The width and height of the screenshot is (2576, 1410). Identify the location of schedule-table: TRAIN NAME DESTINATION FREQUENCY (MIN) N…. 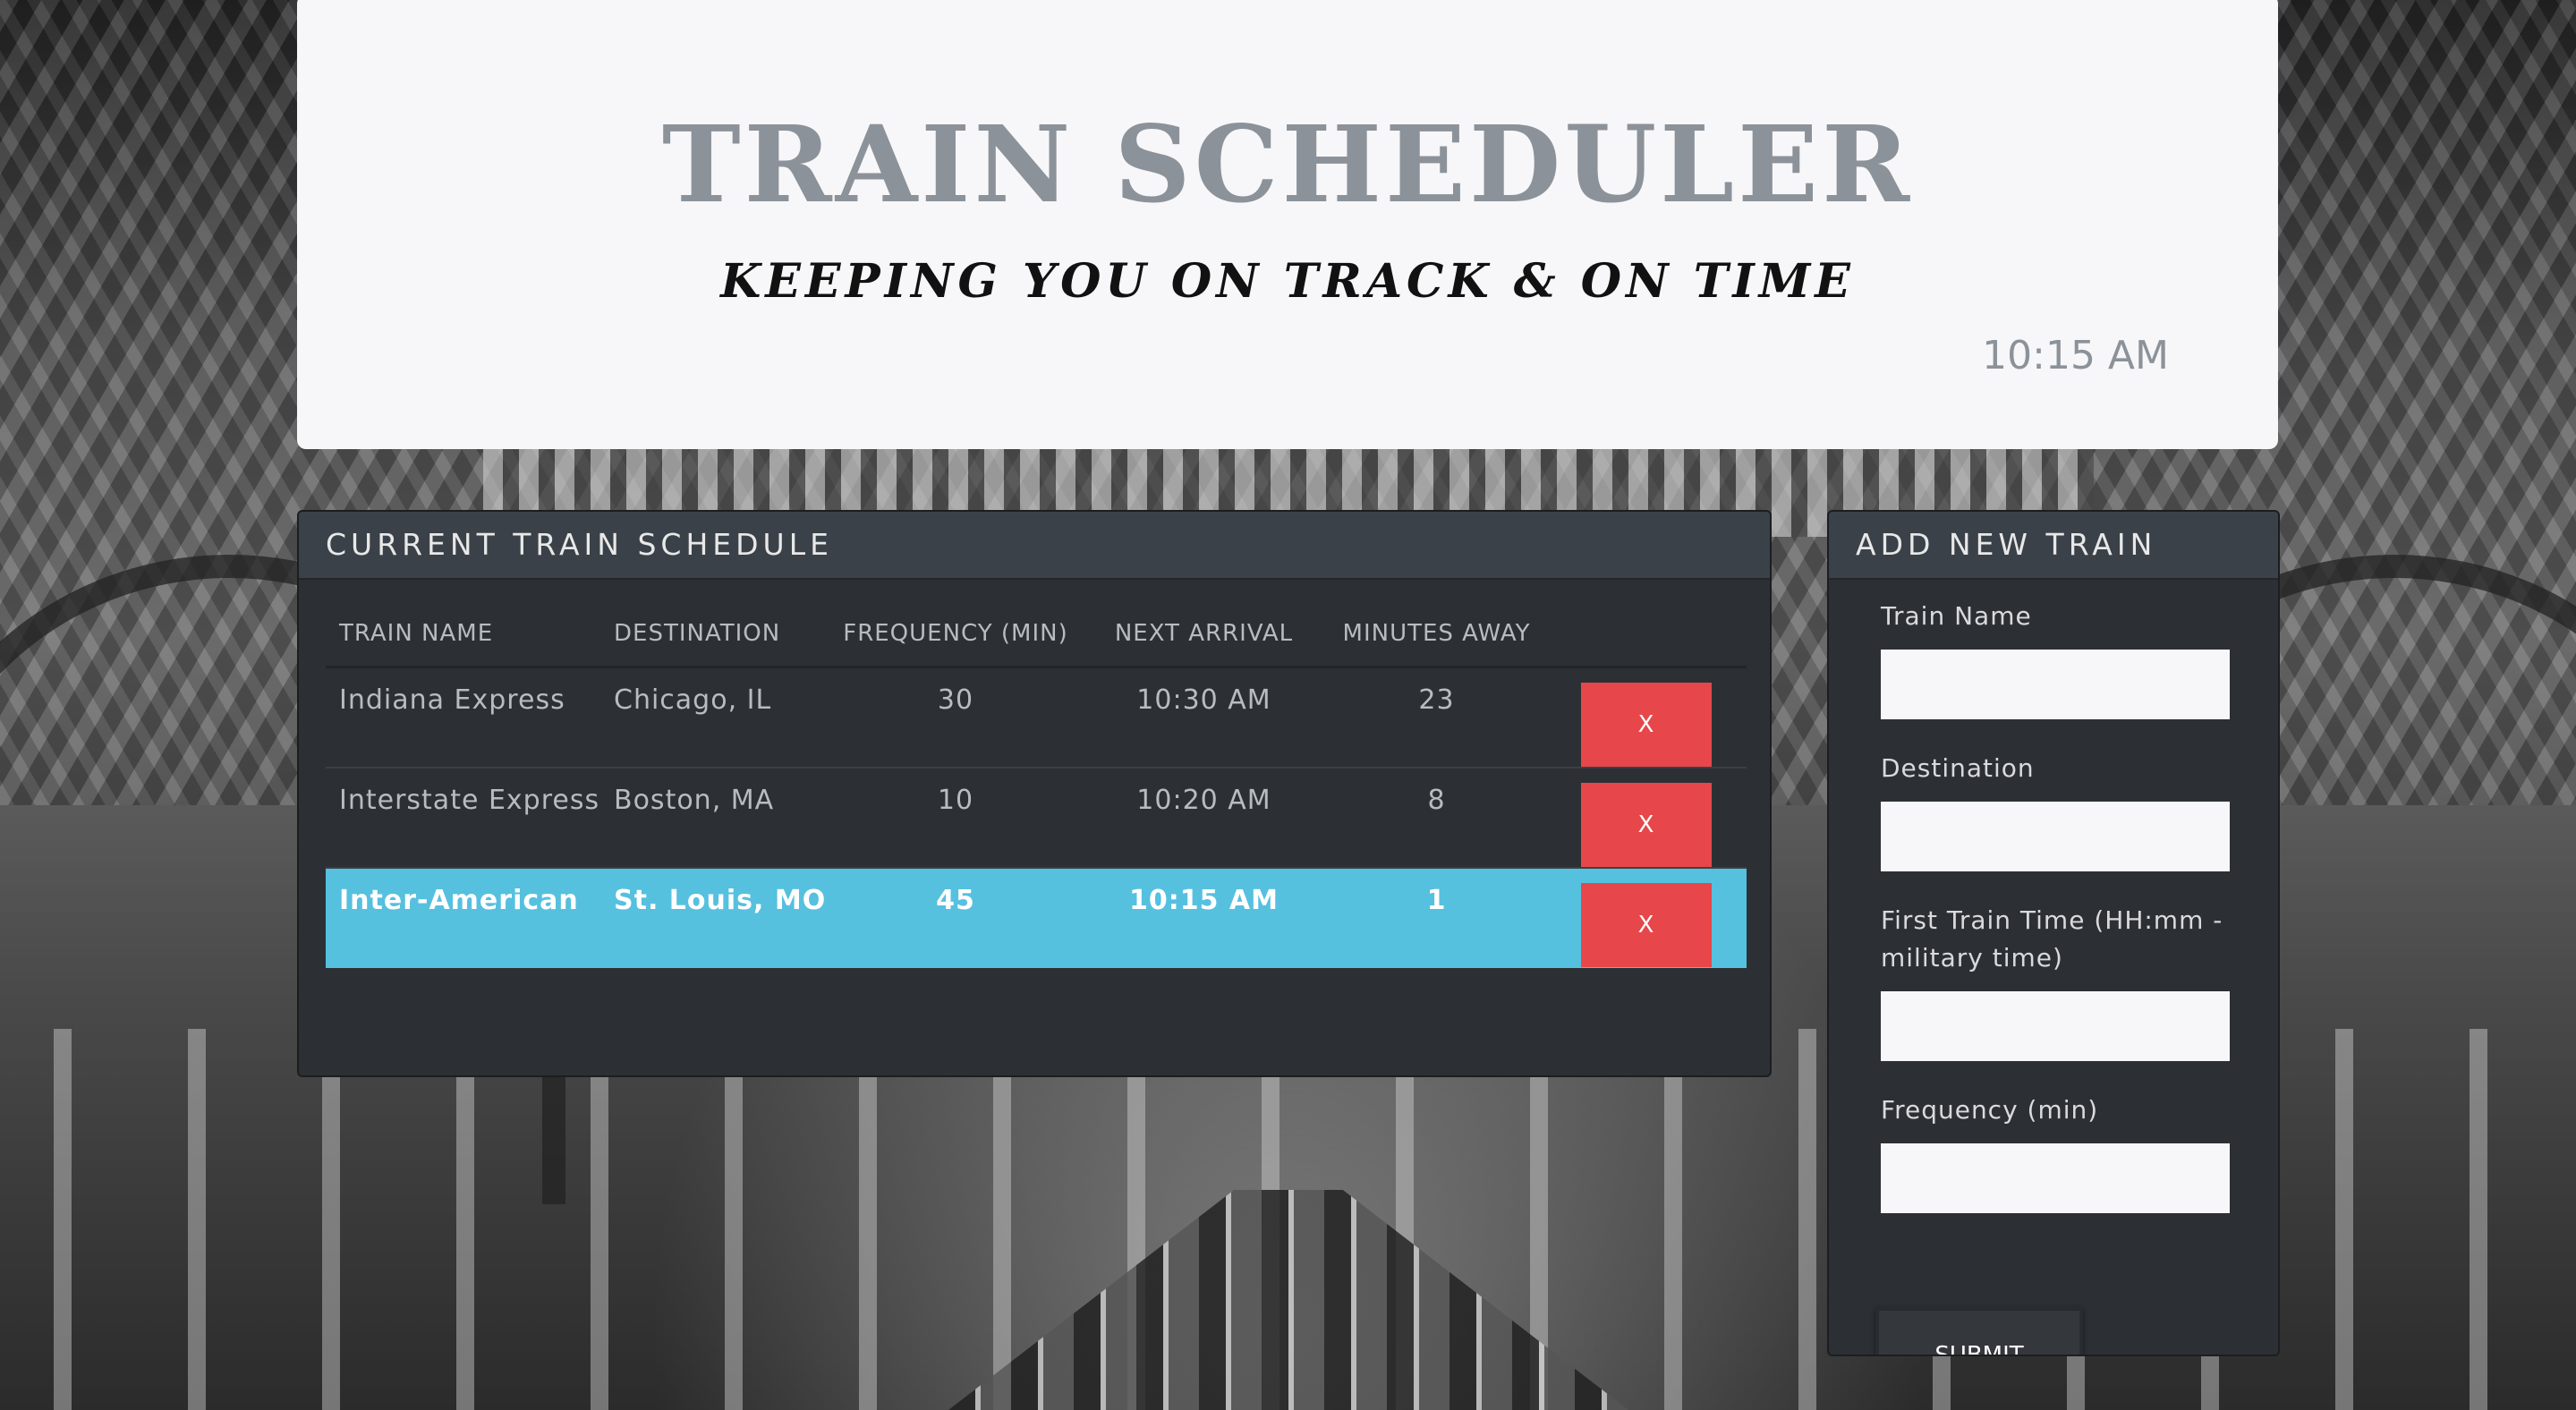
(1036, 785).